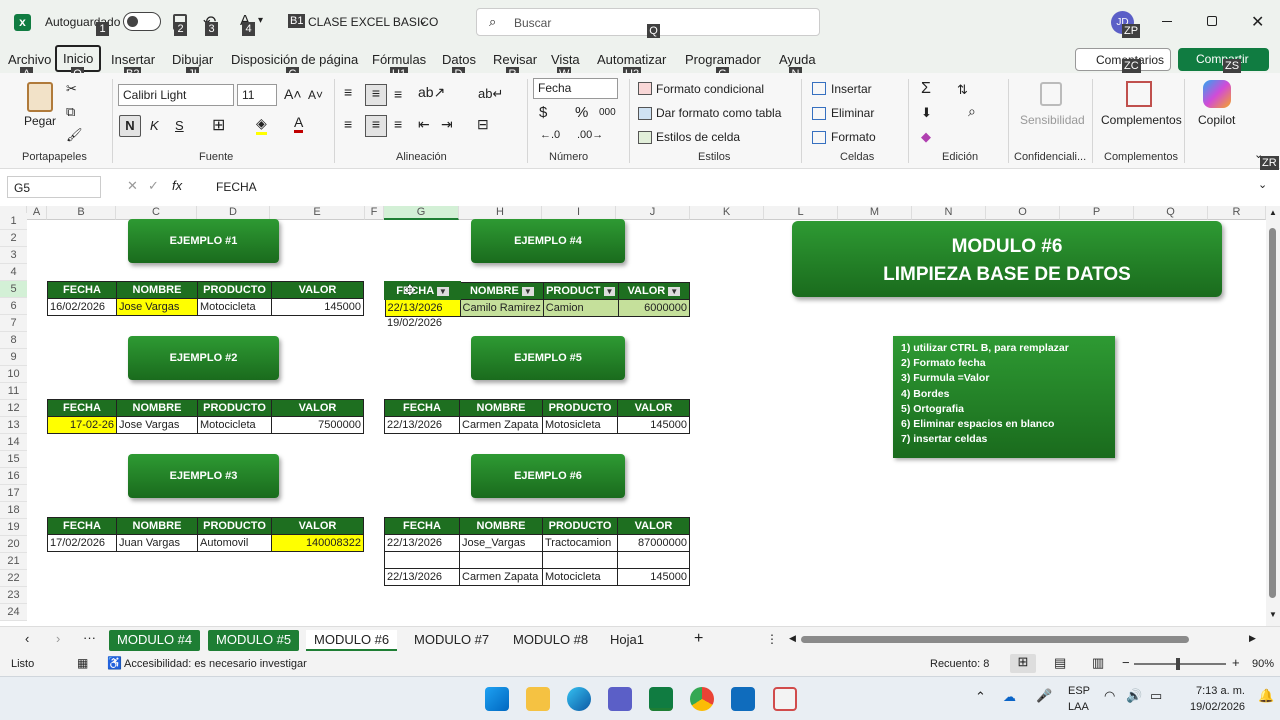  What do you see at coordinates (1263, 664) in the screenshot?
I see `zoom-level: 90%` at bounding box center [1263, 664].